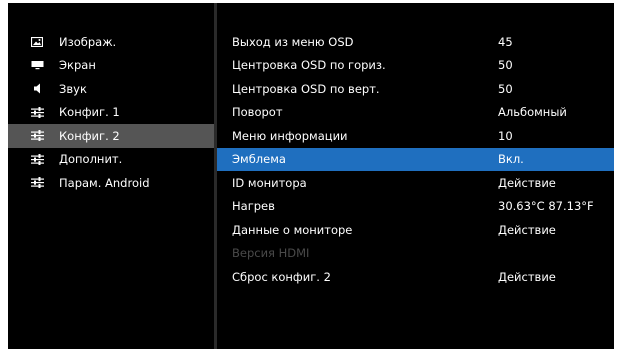 This screenshot has width=623, height=352. Describe the element at coordinates (88, 41) in the screenshot. I see `menu-item-label: Изображ.` at that location.